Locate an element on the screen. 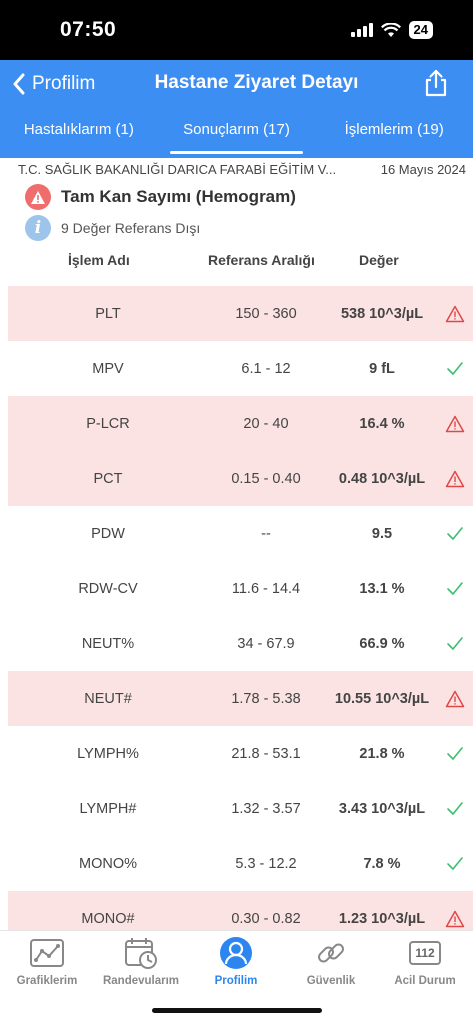 This screenshot has width=473, height=1024. table-row: PCT 0.15 - 0.40 0.48 10^3/µL is located at coordinates (240, 478).